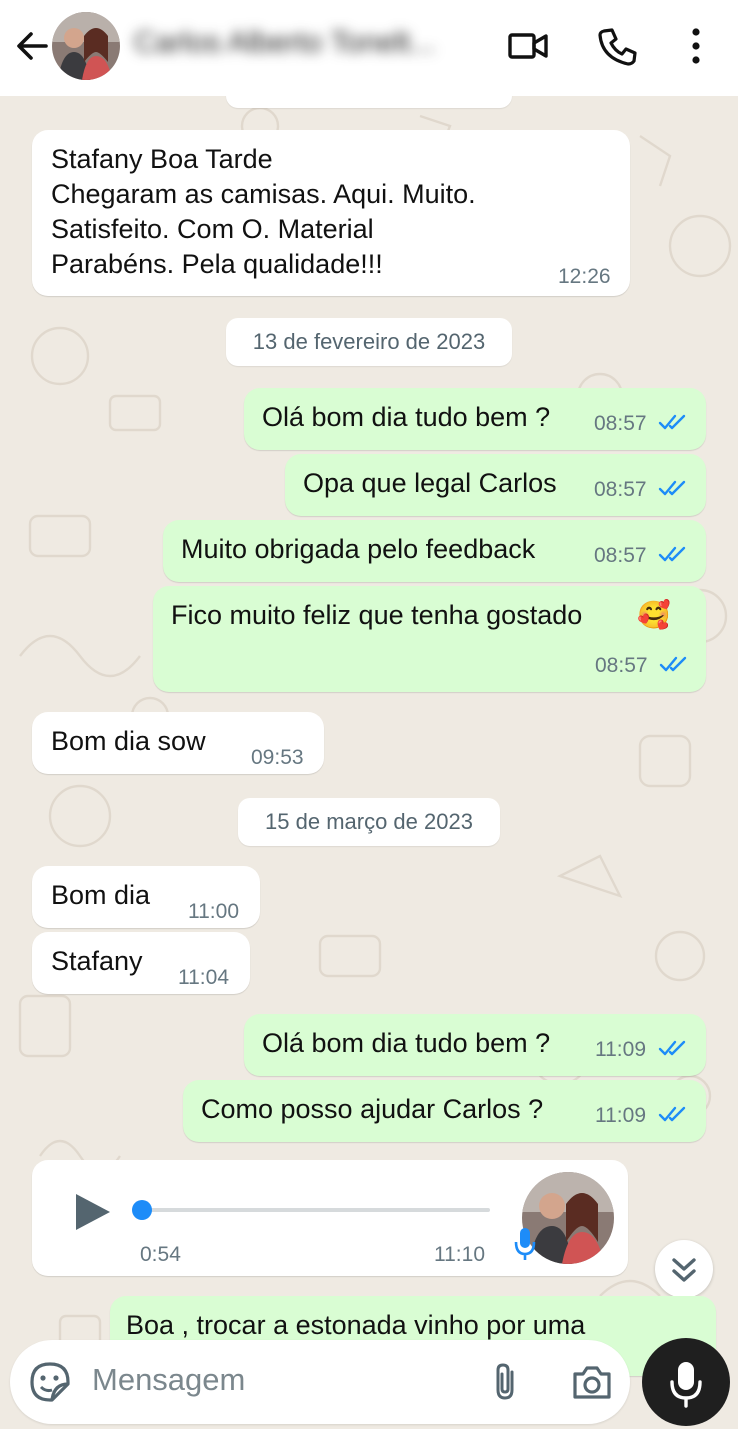 Image resolution: width=738 pixels, height=1429 pixels. What do you see at coordinates (277, 757) in the screenshot?
I see `message-time: 09:53` at bounding box center [277, 757].